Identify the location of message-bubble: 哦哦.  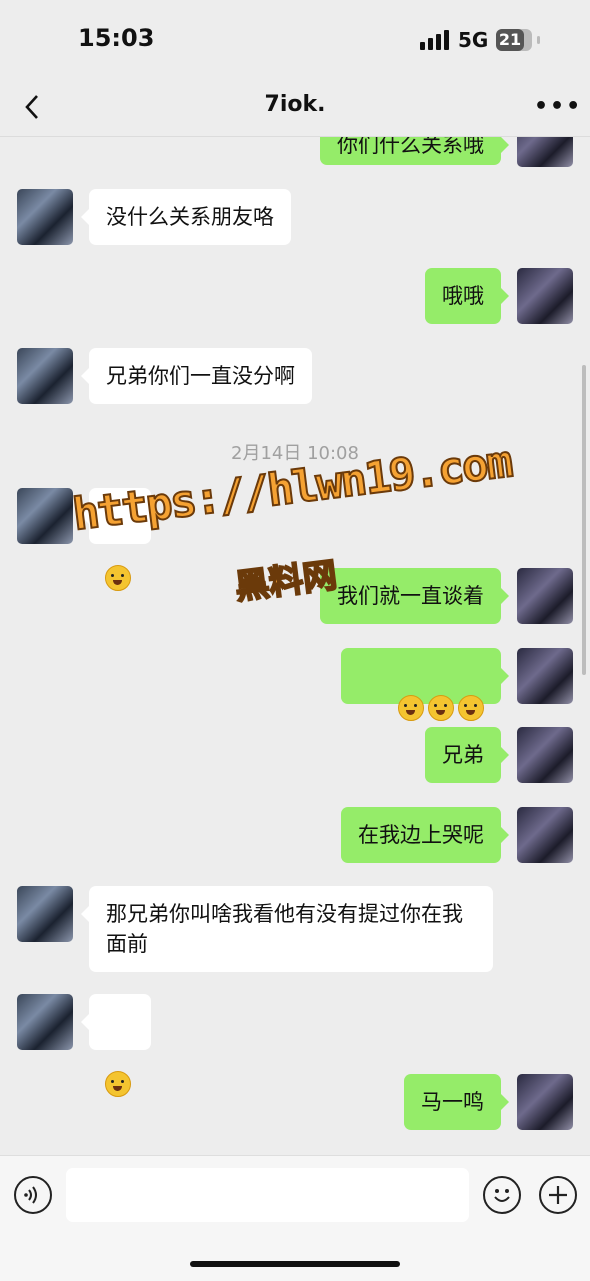
(467, 296).